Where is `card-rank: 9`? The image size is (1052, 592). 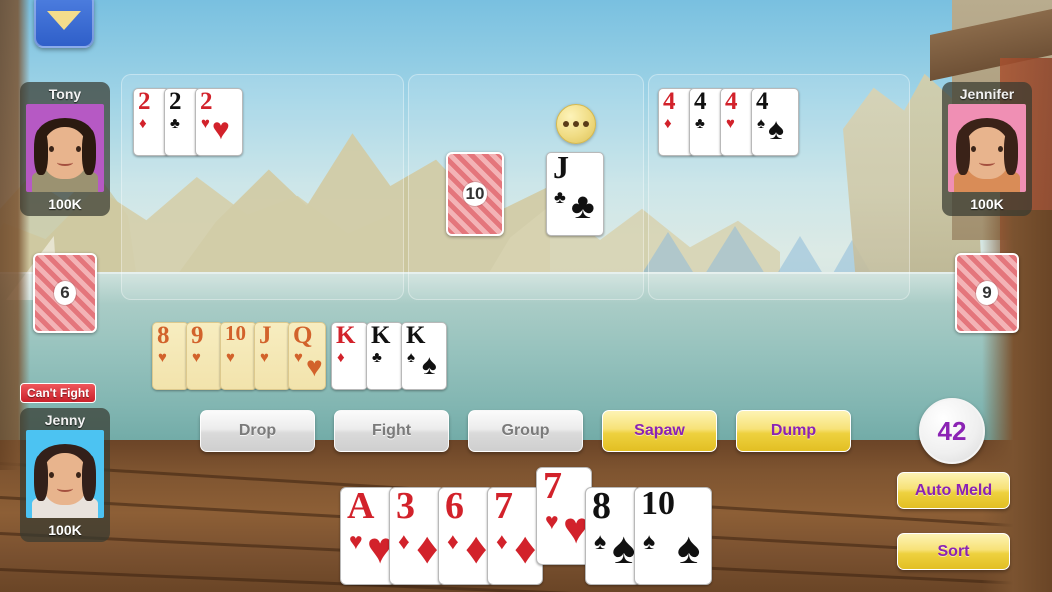 card-rank: 9 is located at coordinates (197, 335).